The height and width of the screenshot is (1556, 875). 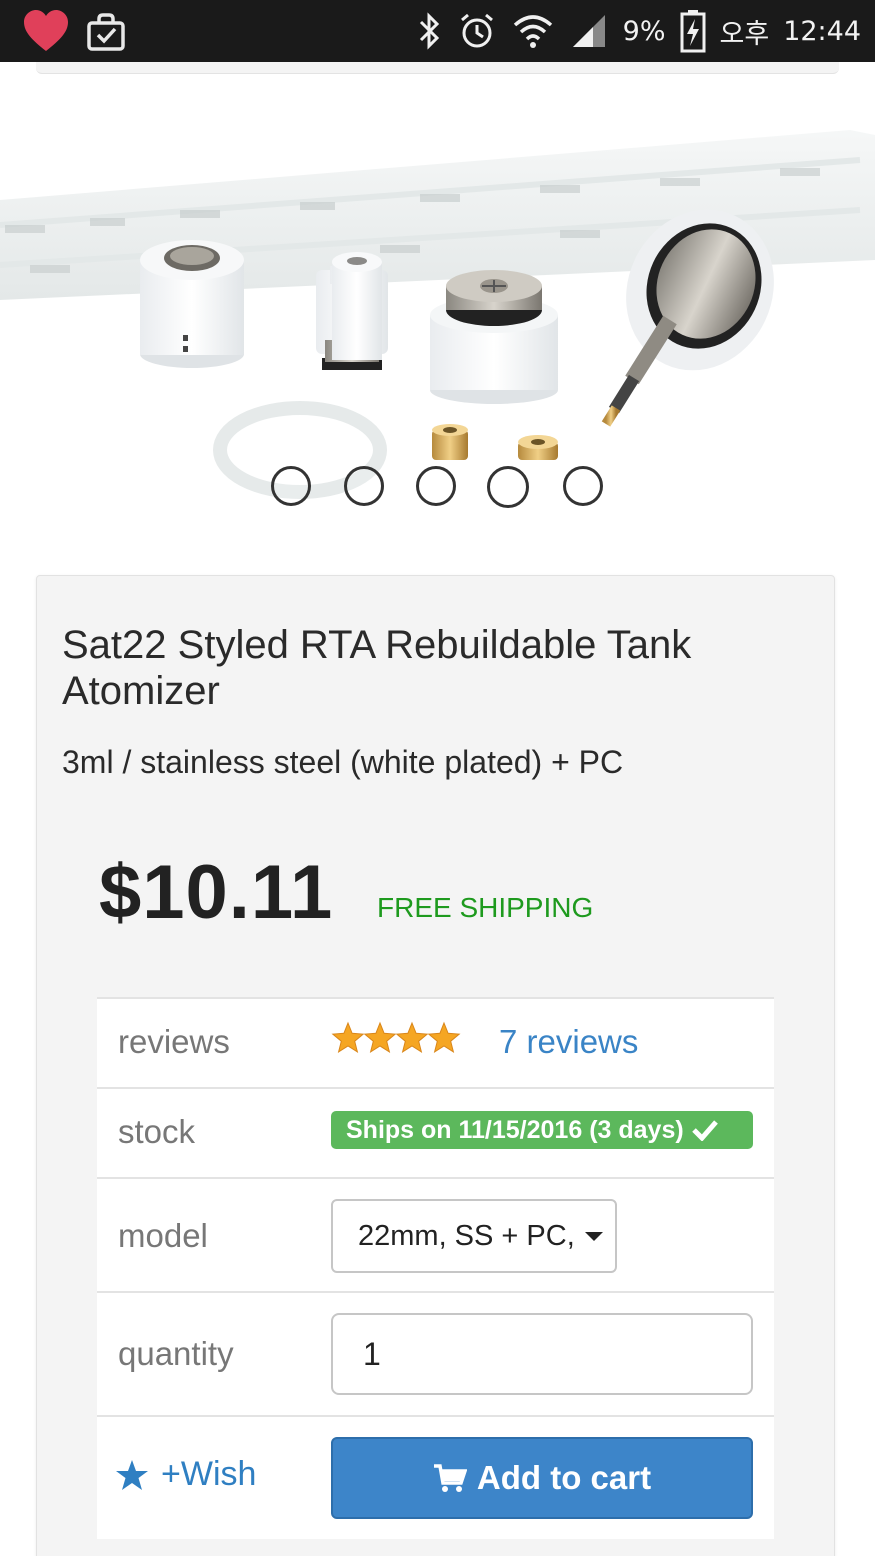 What do you see at coordinates (46, 30) in the screenshot?
I see `heart-icon` at bounding box center [46, 30].